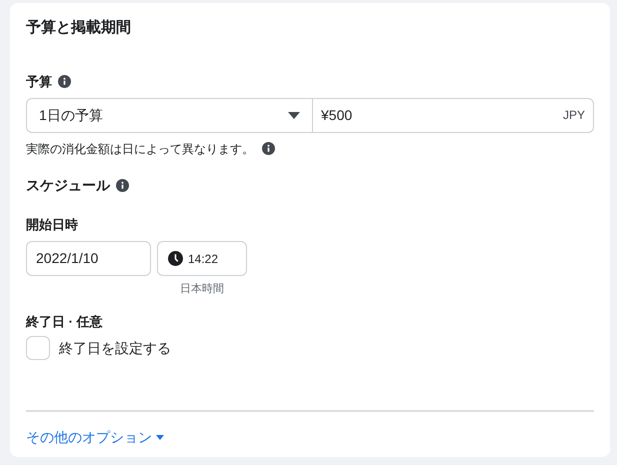 The width and height of the screenshot is (617, 465). Describe the element at coordinates (79, 28) in the screenshot. I see `section-title: 予算と掲載期間` at that location.